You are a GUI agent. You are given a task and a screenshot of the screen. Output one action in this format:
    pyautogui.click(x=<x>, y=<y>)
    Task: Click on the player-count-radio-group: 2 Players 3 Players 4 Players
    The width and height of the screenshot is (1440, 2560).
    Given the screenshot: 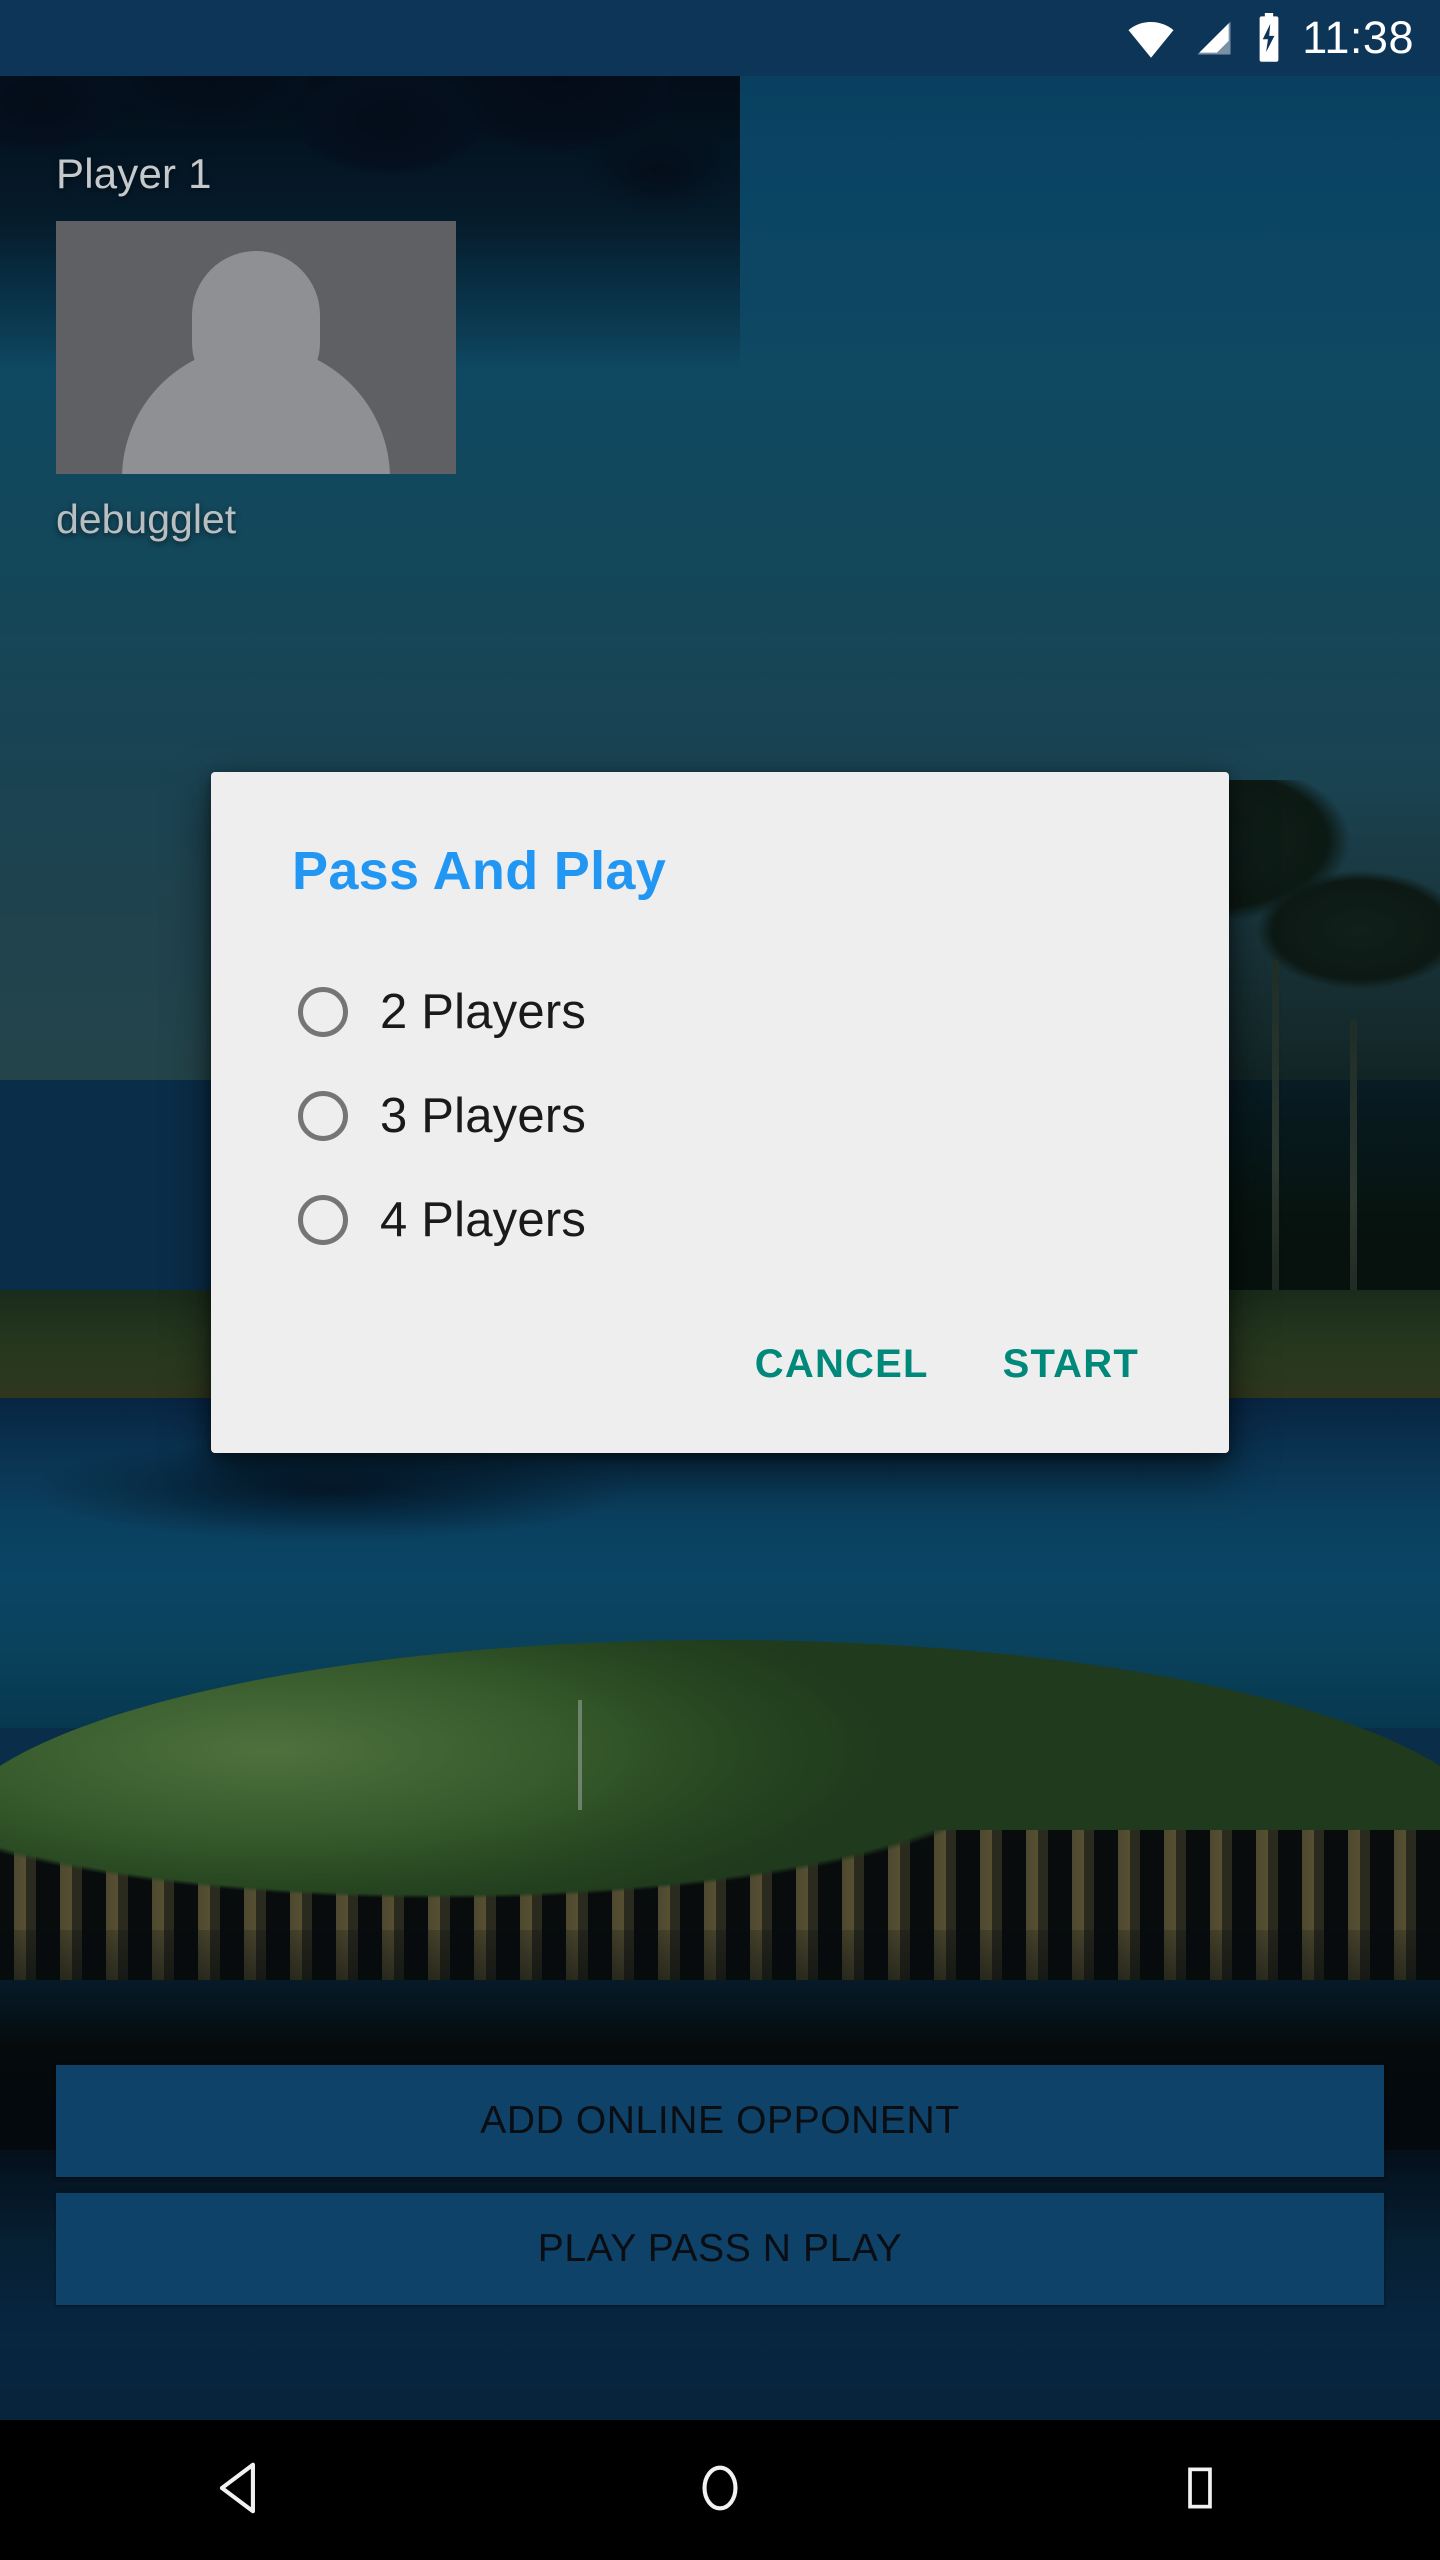 What is the action you would take?
    pyautogui.click(x=720, y=1087)
    